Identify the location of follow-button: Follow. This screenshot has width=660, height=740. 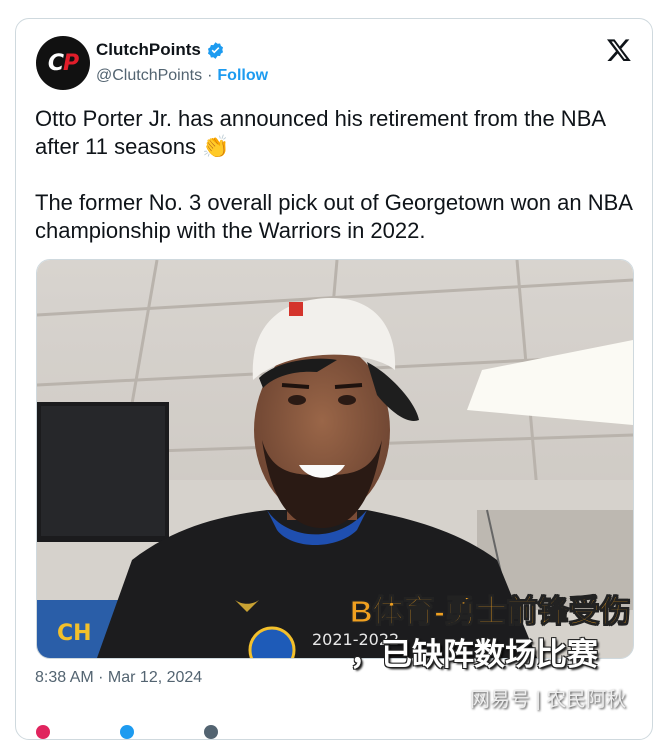
(242, 76).